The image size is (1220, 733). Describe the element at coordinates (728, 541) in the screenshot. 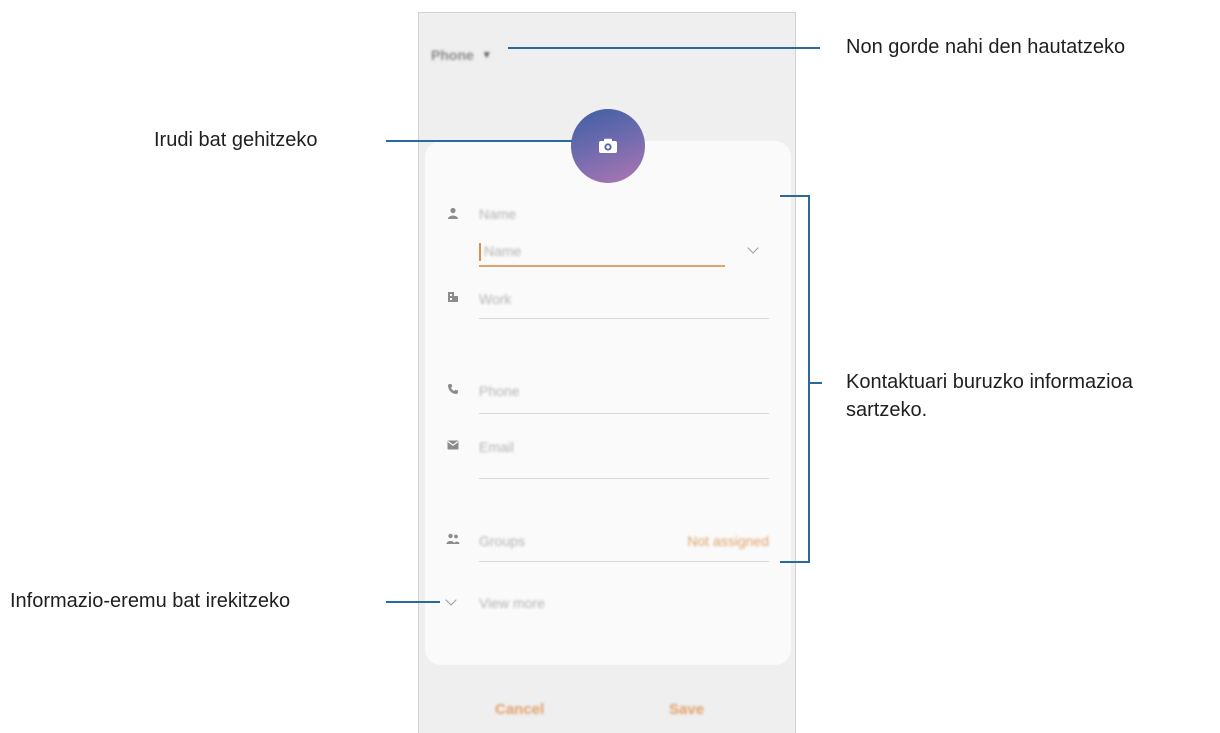

I see `groups-value: Not assigned` at that location.